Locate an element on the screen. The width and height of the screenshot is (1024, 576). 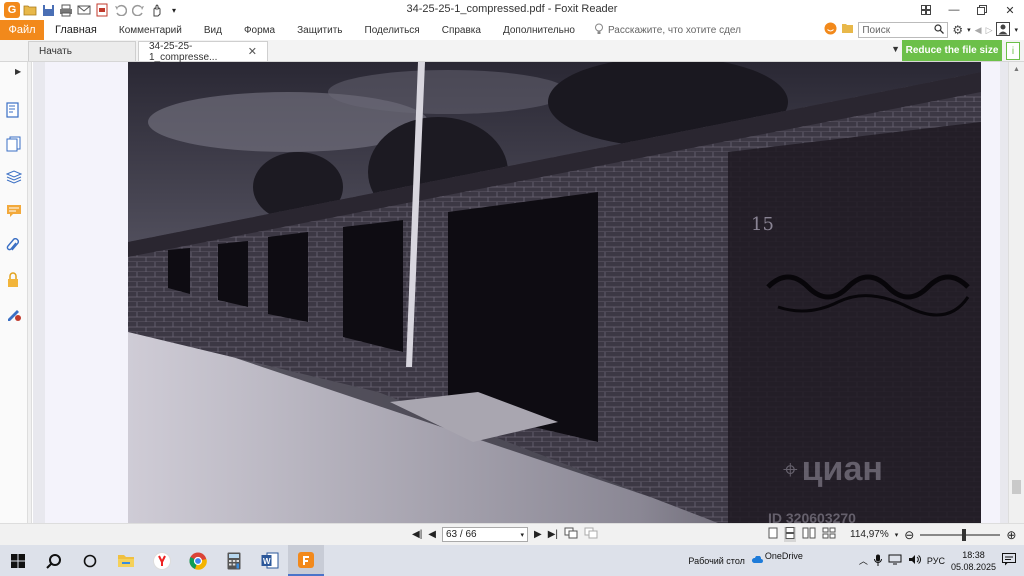
network-icon is located at coordinates (895, 560).